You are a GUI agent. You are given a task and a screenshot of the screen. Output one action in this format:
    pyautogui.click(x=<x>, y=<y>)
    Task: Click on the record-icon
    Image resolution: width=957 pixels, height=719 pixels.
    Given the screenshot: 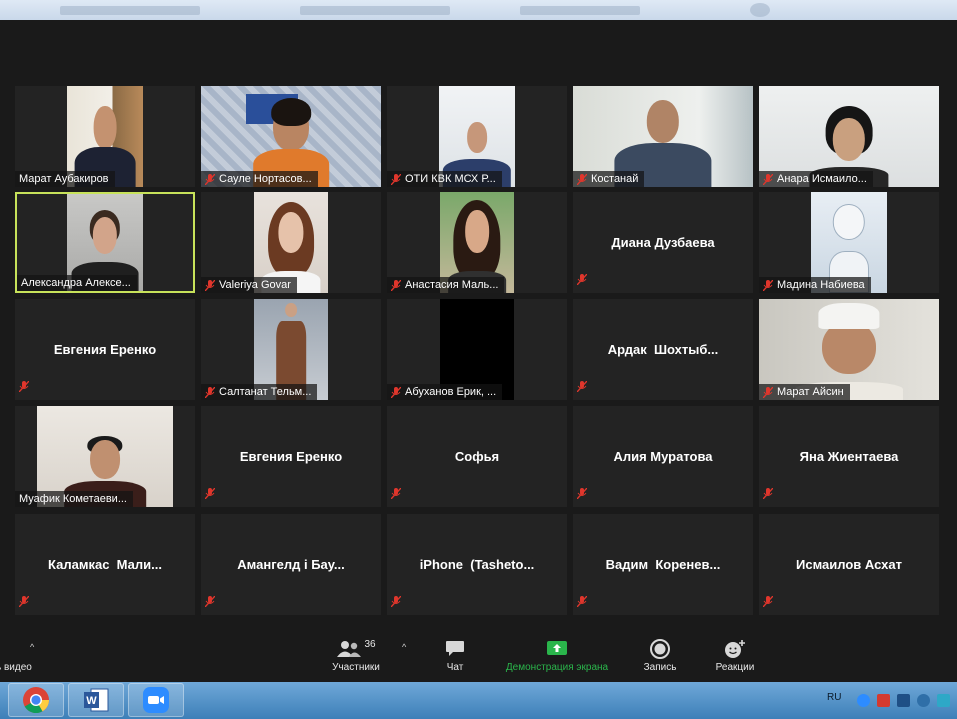 What is the action you would take?
    pyautogui.click(x=660, y=649)
    